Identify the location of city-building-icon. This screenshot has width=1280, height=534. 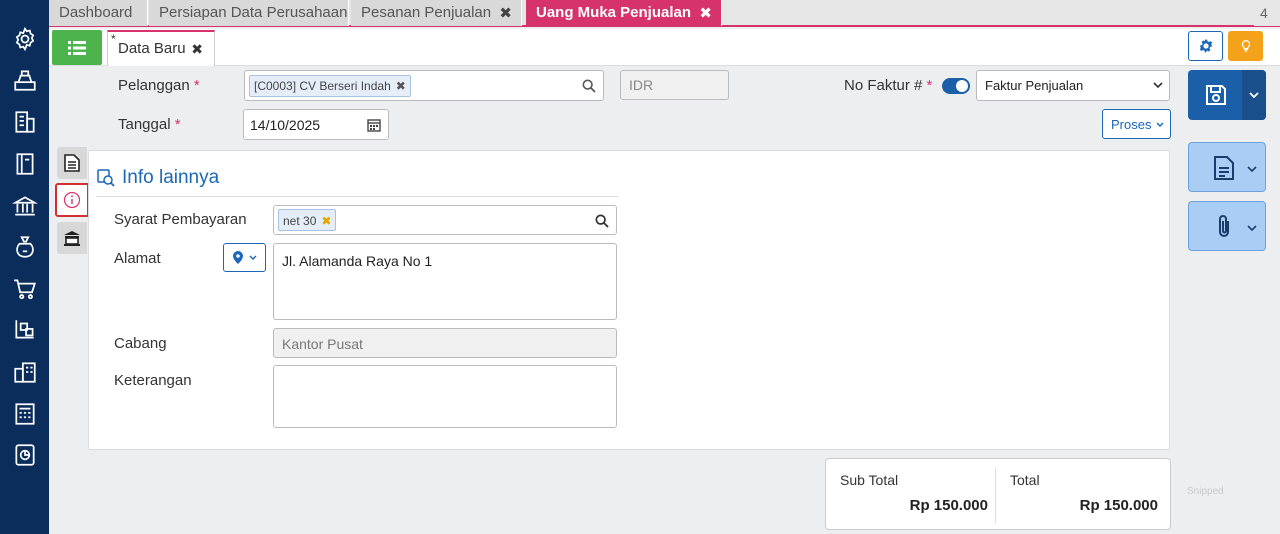
(24, 371).